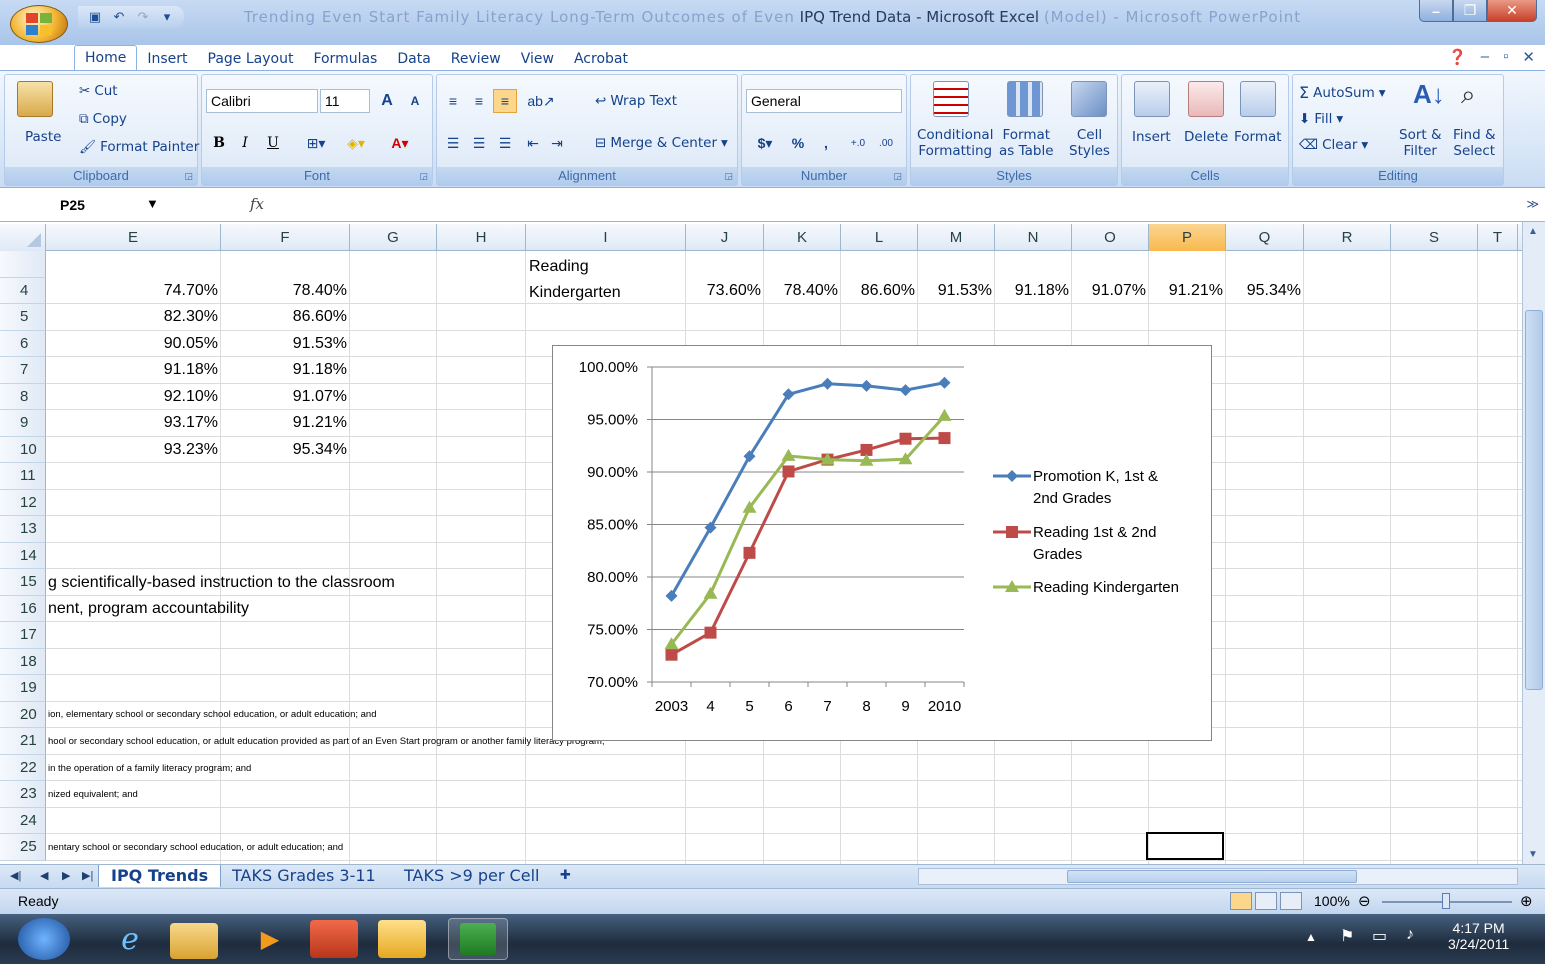  I want to click on cell-F8: 91.07%, so click(284, 397).